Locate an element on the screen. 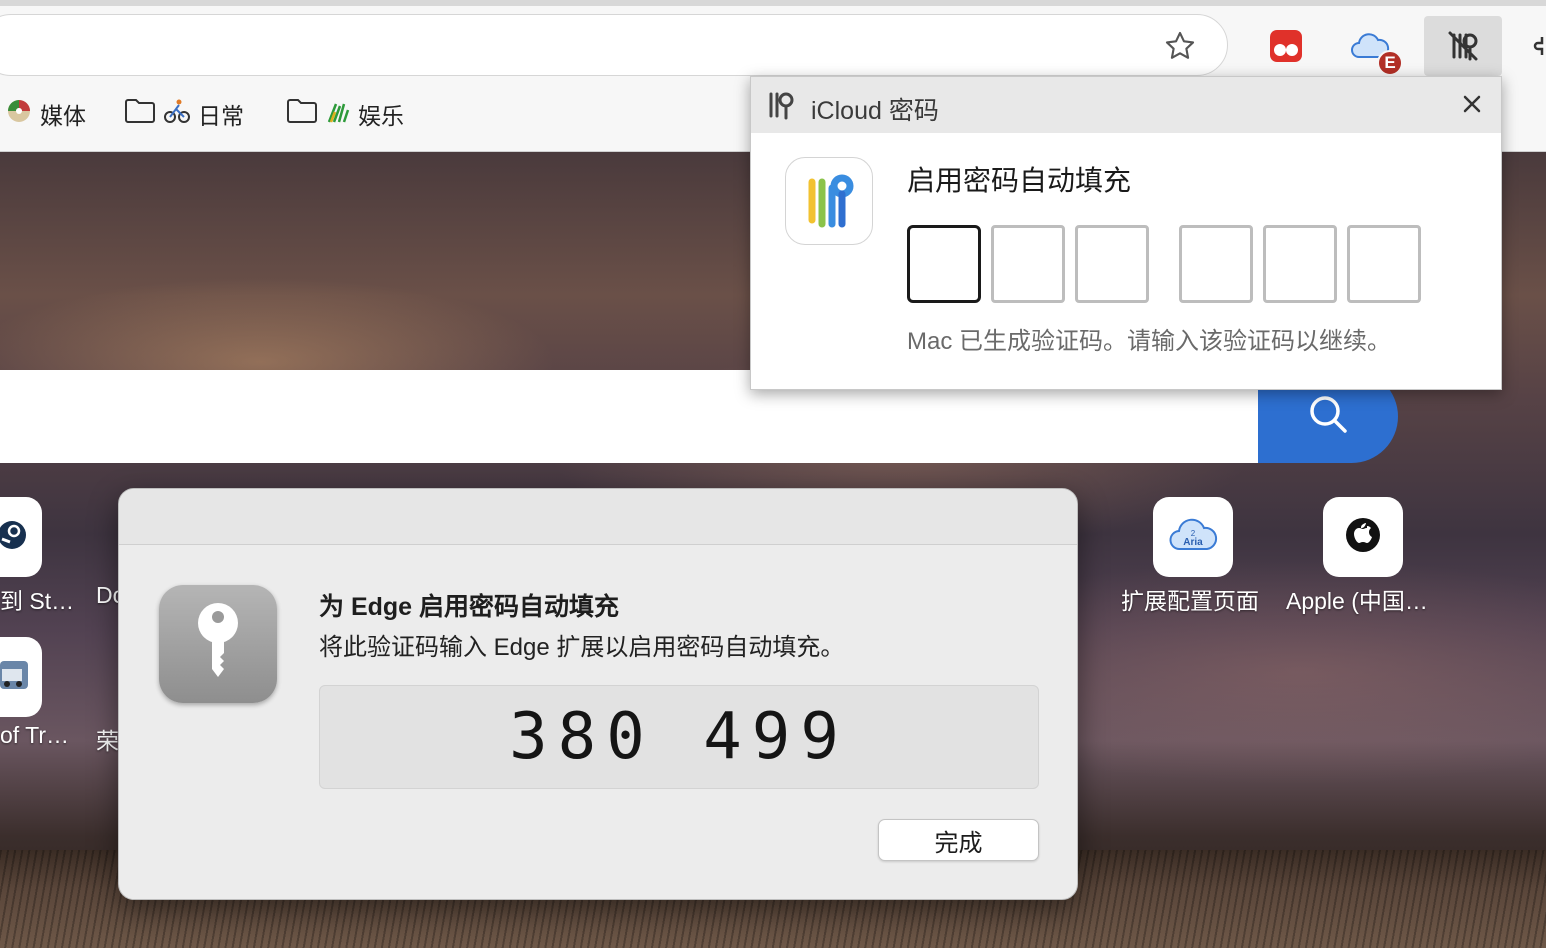 Image resolution: width=1546 pixels, height=948 pixels. aria2-cloud-icon: 2 Aria is located at coordinates (1193, 537).